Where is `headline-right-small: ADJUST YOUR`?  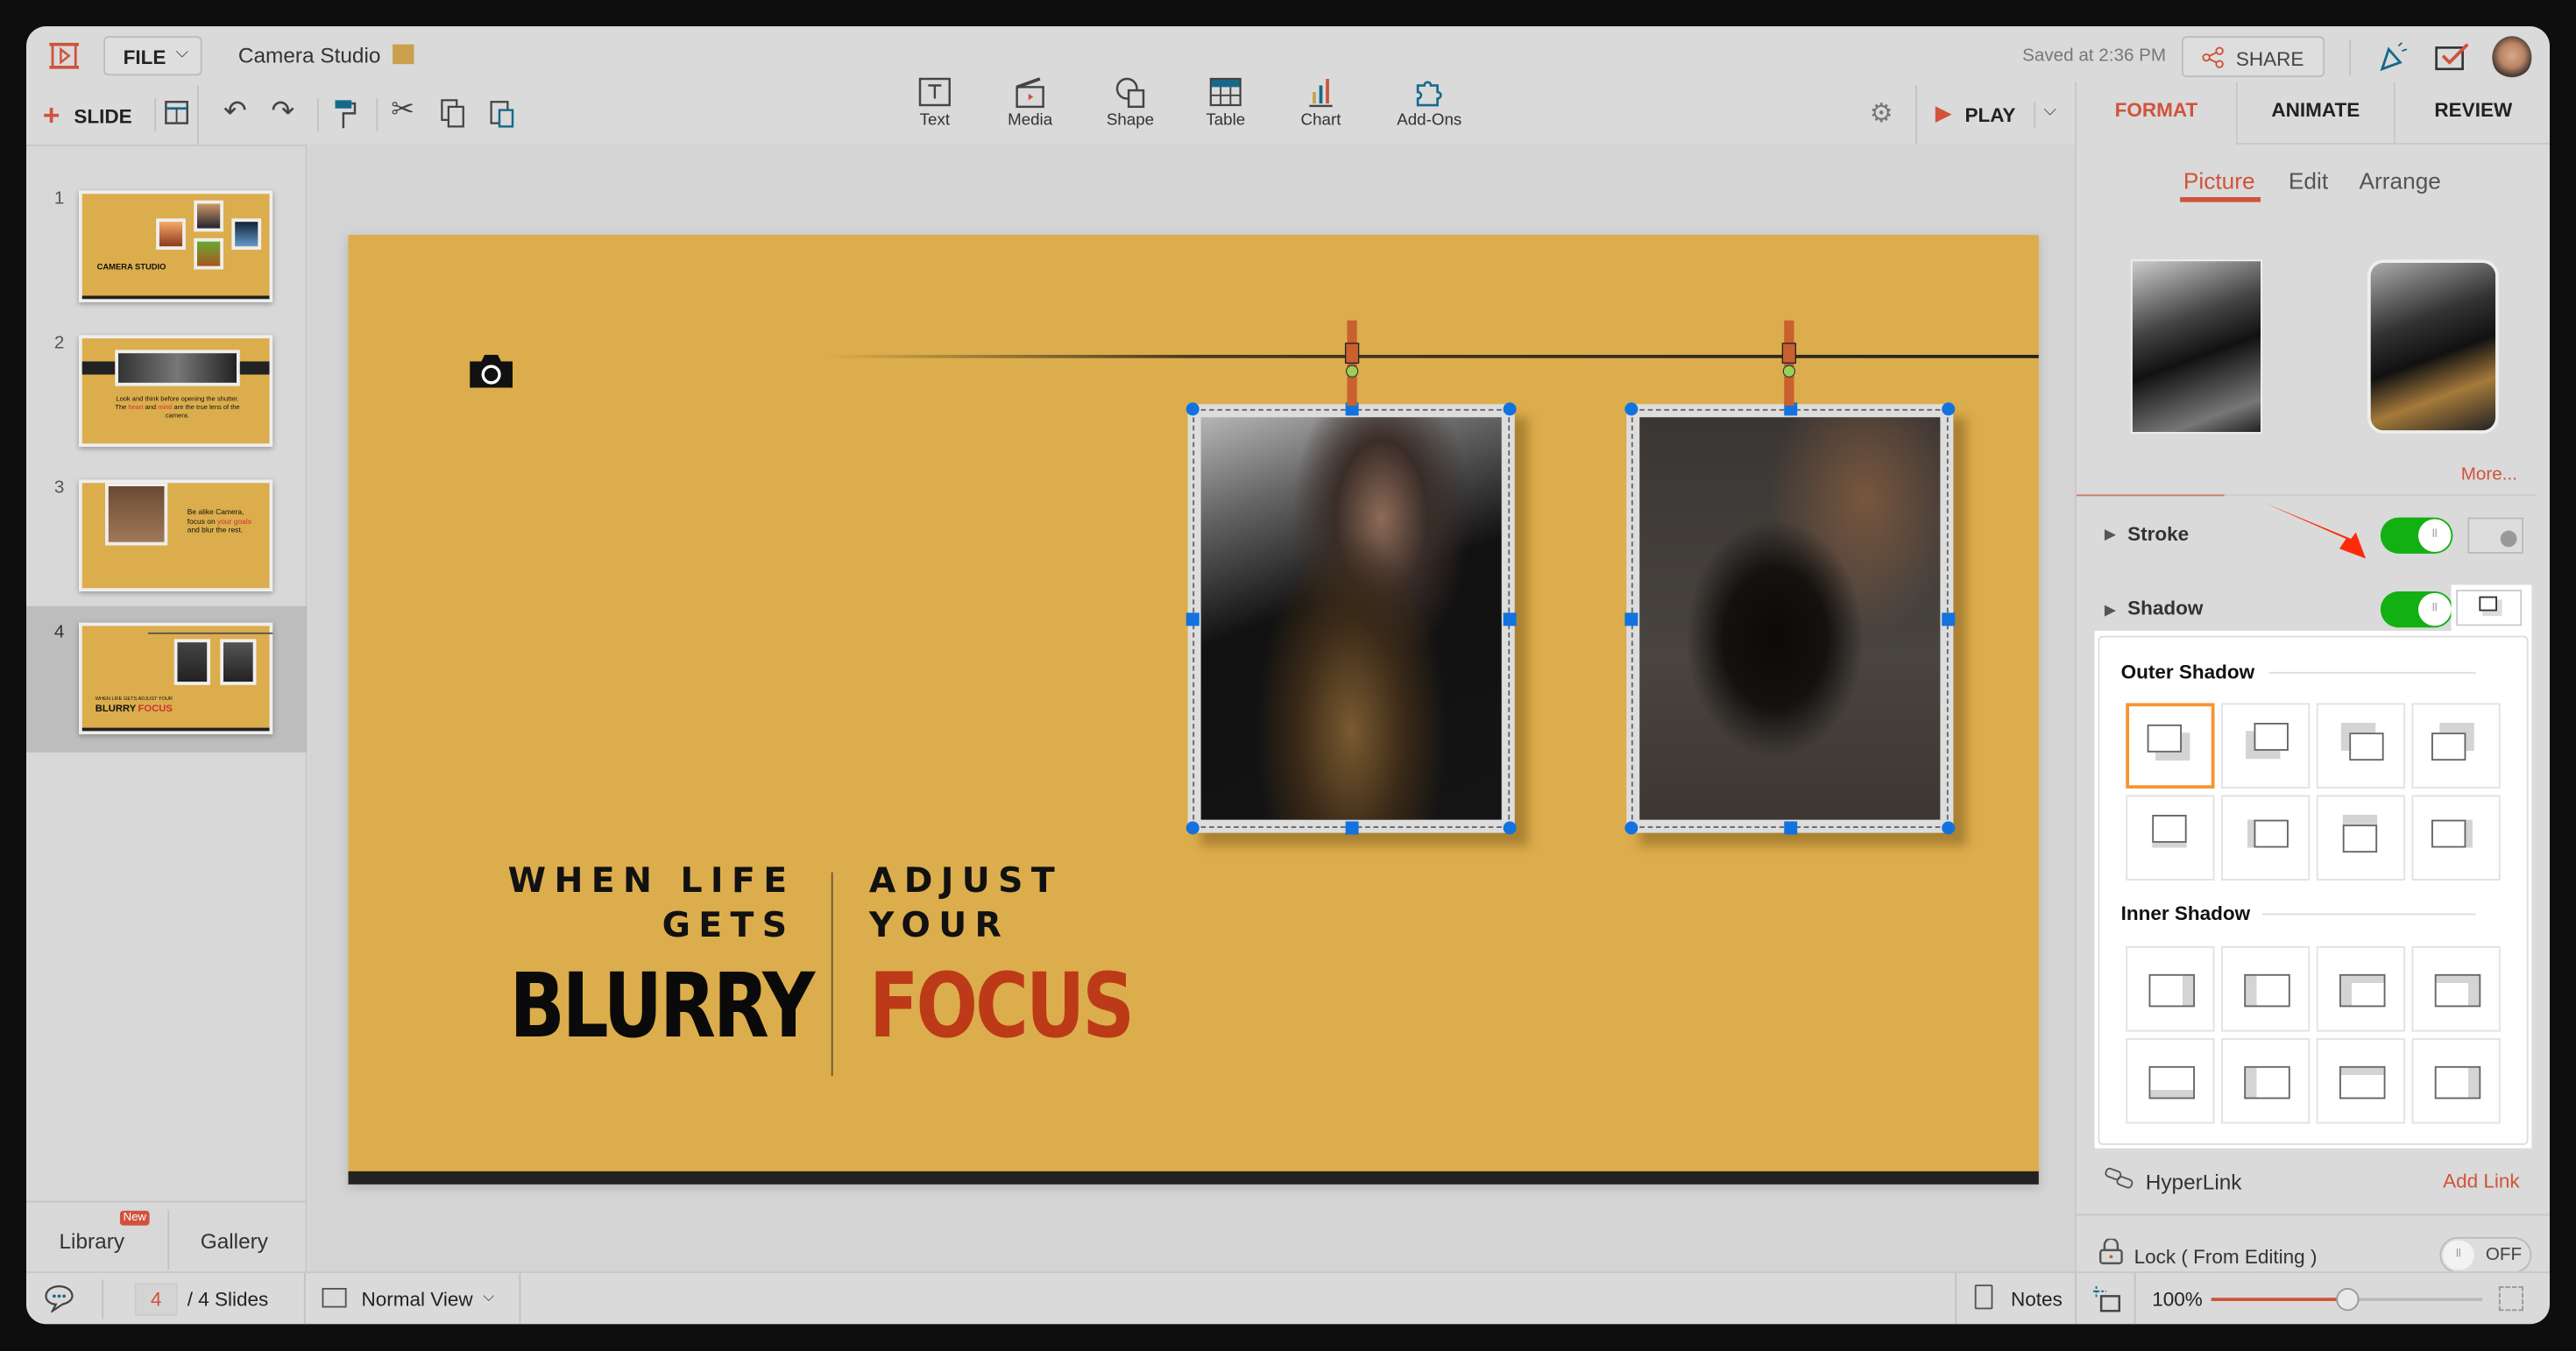
headline-right-small: ADJUST YOUR is located at coordinates (966, 903).